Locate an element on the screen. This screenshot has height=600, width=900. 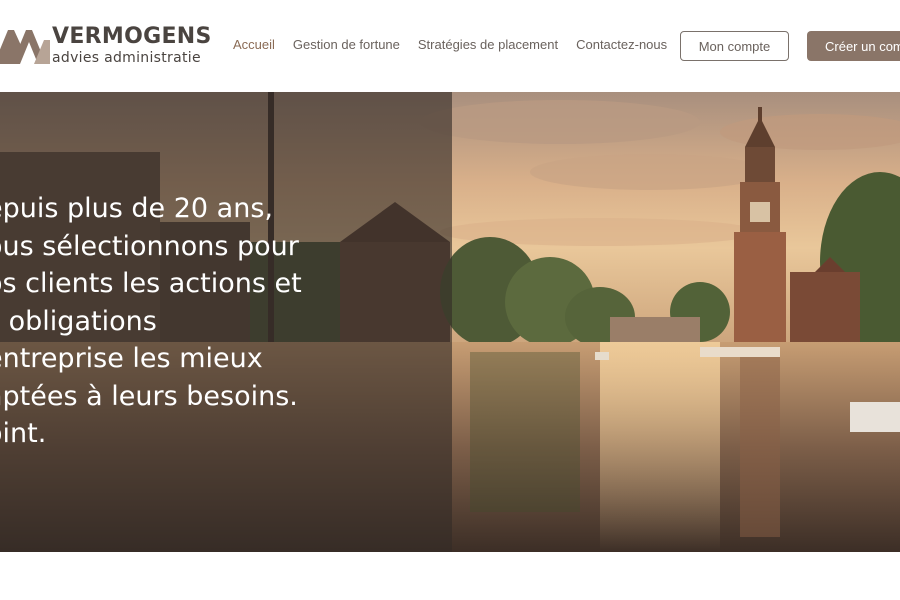
hero-line: os clients les actions et is located at coordinates (151, 283).